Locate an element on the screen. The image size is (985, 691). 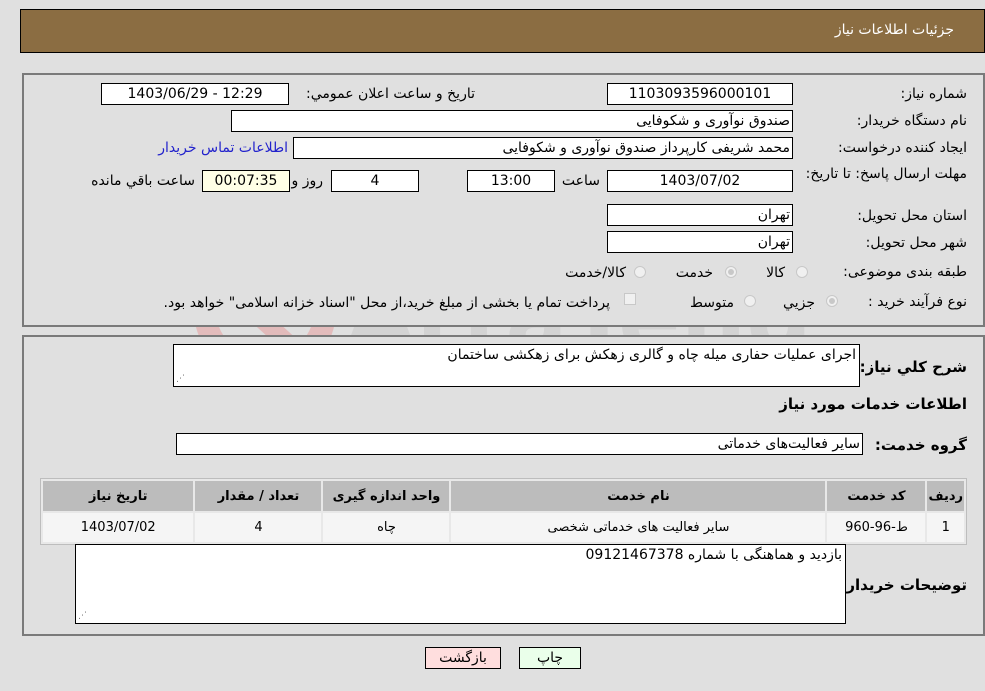
category-label: طبقه بندی موضوعی: is located at coordinates (905, 272).